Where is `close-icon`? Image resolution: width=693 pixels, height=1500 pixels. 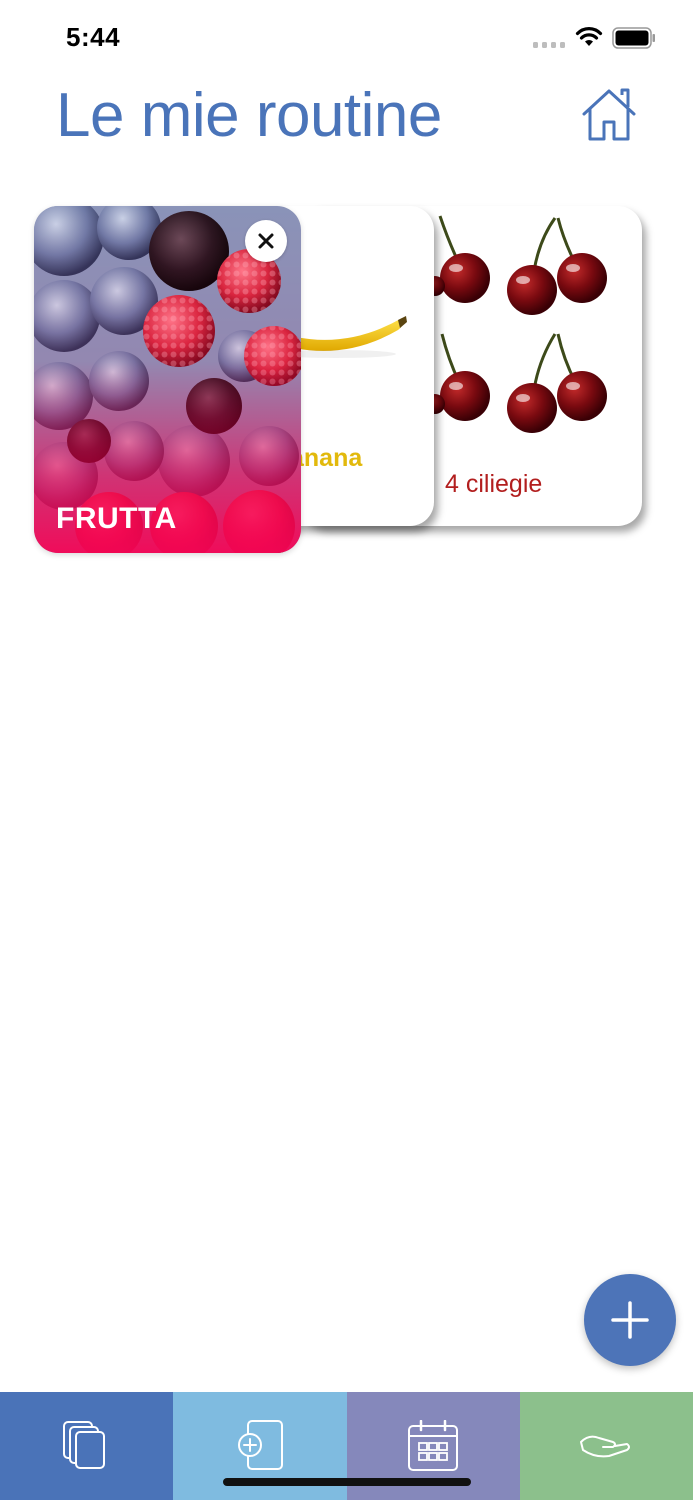 close-icon is located at coordinates (266, 241).